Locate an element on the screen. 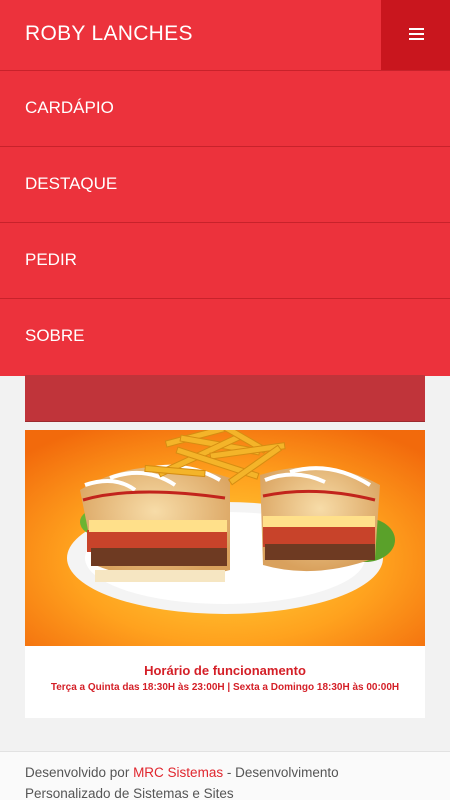 The height and width of the screenshot is (800, 450). nav-item-label: DESTAQUE is located at coordinates (71, 183).